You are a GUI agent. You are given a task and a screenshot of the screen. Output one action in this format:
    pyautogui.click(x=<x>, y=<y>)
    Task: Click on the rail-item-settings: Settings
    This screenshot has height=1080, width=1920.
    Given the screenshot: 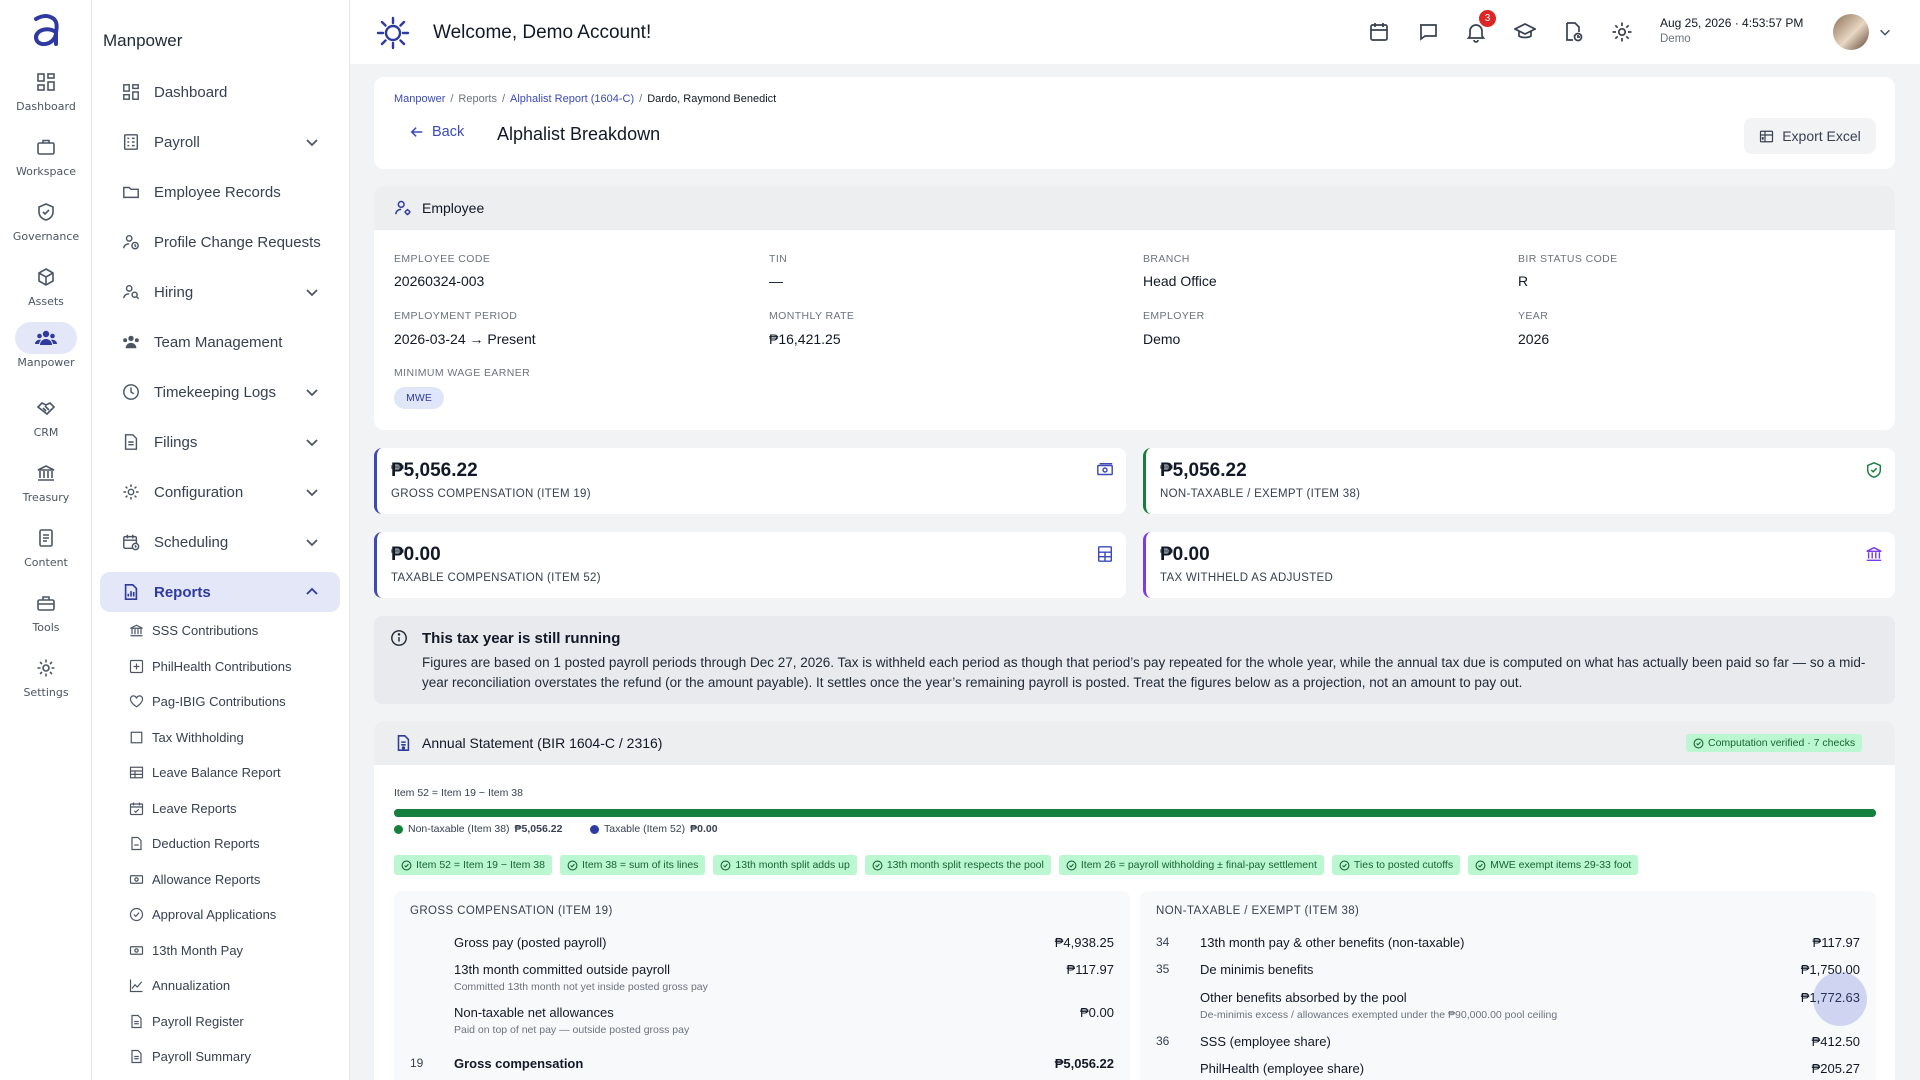 What is the action you would take?
    pyautogui.click(x=46, y=682)
    